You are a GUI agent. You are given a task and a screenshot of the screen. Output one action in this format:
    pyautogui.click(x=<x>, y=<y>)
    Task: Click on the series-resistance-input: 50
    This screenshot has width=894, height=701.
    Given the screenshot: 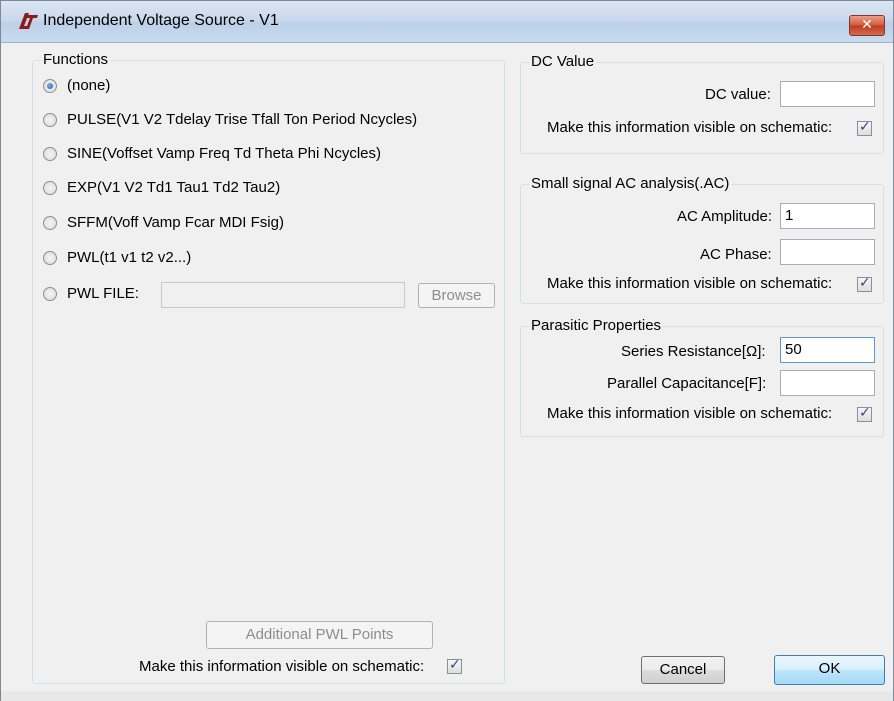 What is the action you would take?
    pyautogui.click(x=827, y=350)
    